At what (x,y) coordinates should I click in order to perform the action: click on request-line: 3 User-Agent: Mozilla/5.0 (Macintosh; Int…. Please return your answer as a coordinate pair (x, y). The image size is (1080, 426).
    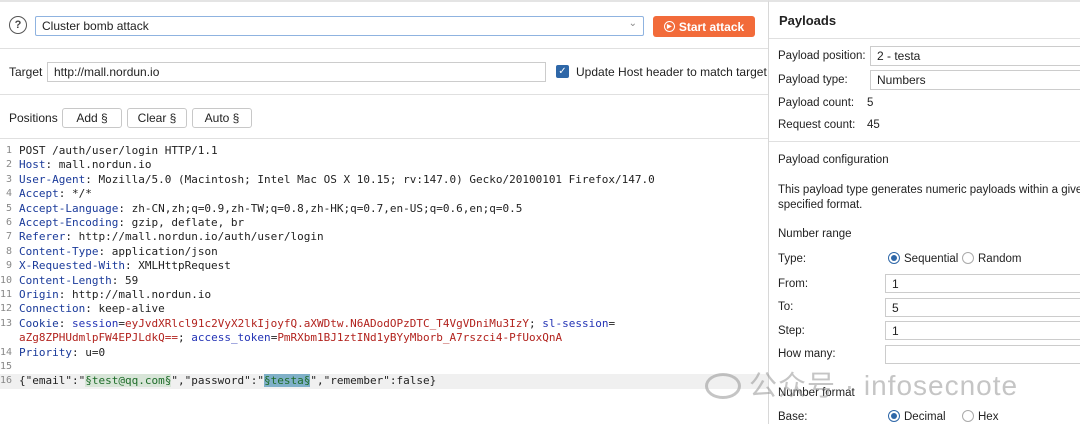
    Looking at the image, I should click on (384, 180).